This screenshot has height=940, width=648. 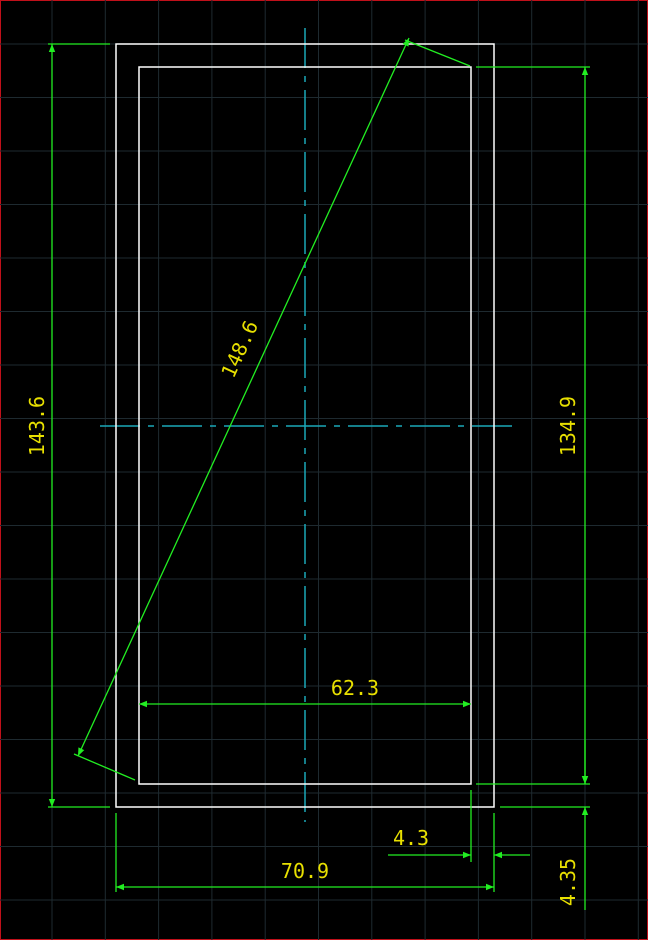 What do you see at coordinates (568, 882) in the screenshot?
I see `bottom-margin-label: 4.35` at bounding box center [568, 882].